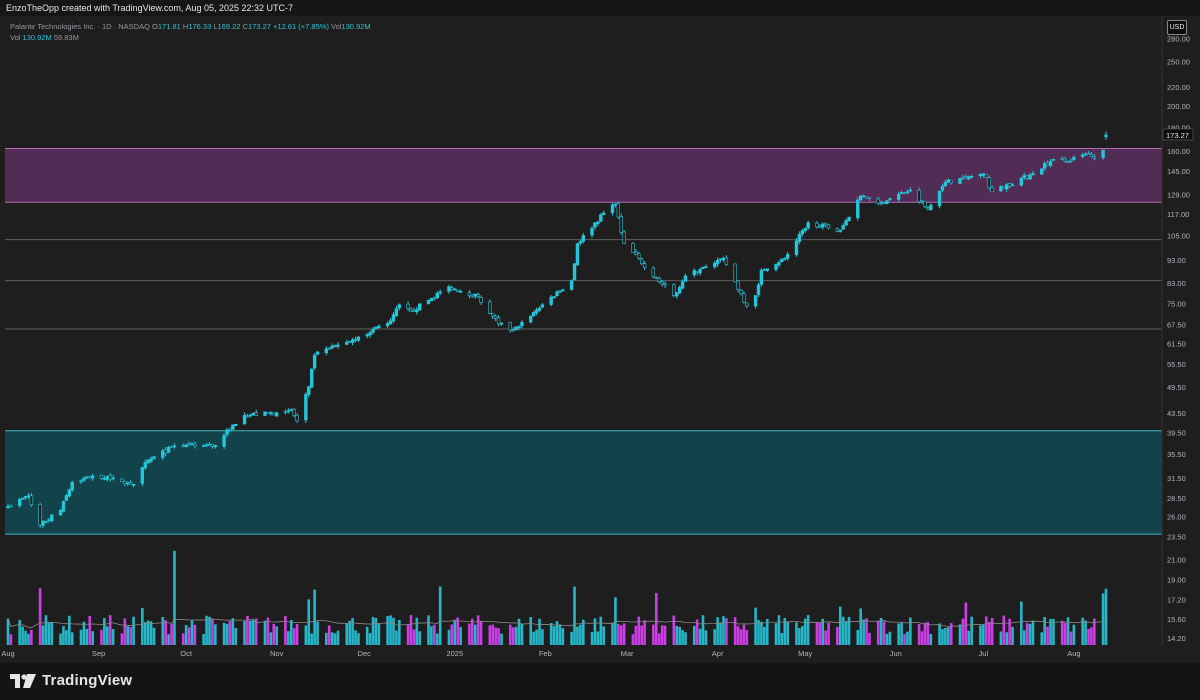  What do you see at coordinates (1176, 537) in the screenshot?
I see `price-axis-label: 23.50` at bounding box center [1176, 537].